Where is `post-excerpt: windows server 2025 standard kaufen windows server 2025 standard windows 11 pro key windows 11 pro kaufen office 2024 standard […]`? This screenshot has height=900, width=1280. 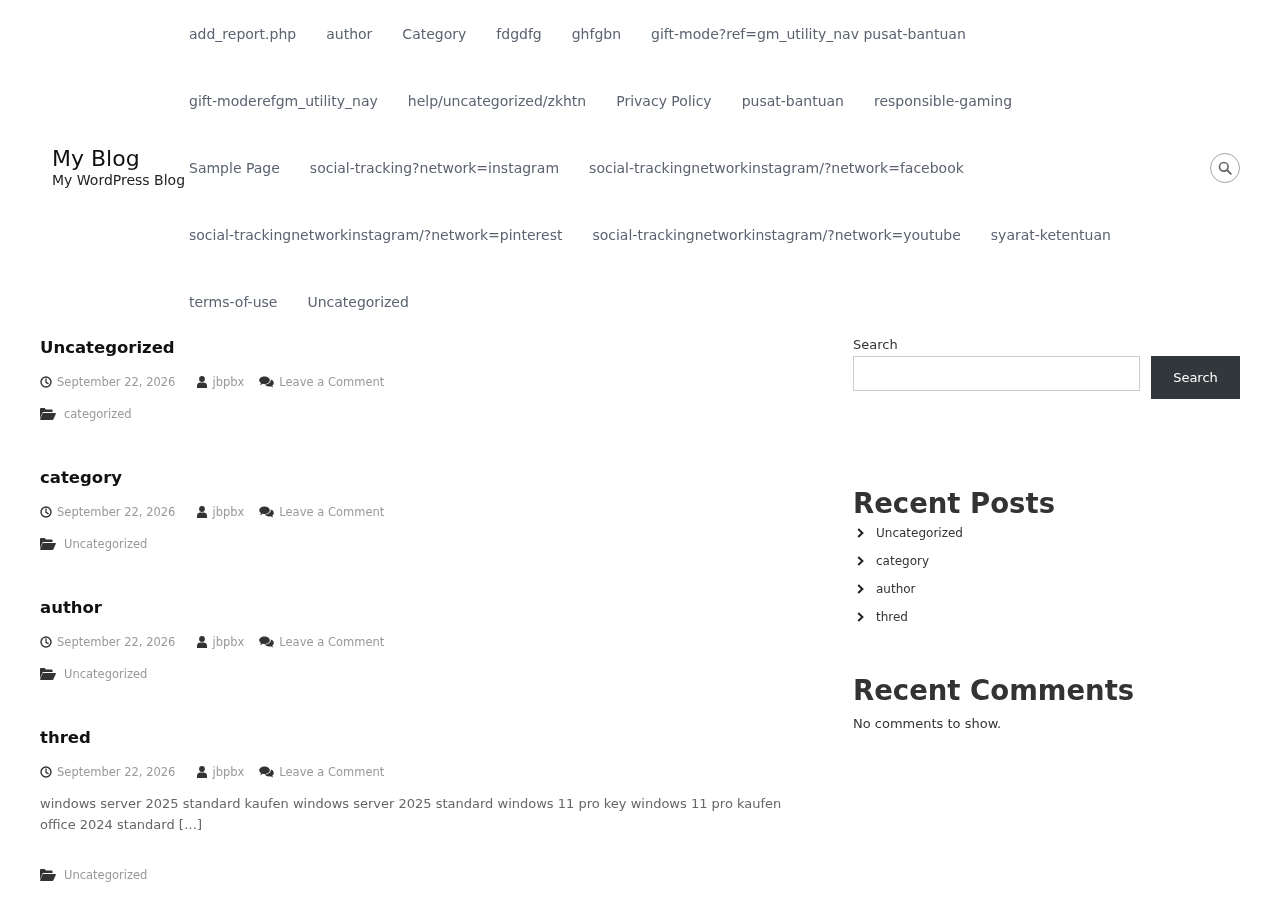
post-excerpt: windows server 2025 standard kaufen windows server 2025 standard windows 11 pro key windows 11 pro kaufen office 2024 standard […] is located at coordinates (411, 814).